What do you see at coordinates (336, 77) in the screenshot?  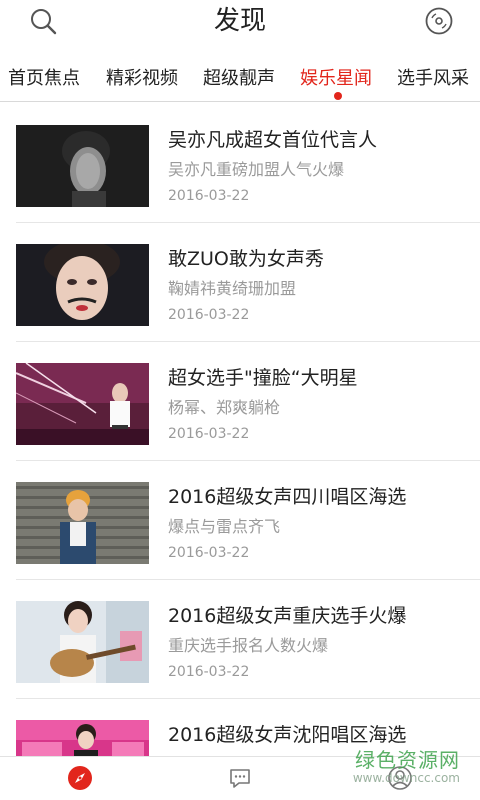 I see `tab-entertainment-news: 娱乐星闻` at bounding box center [336, 77].